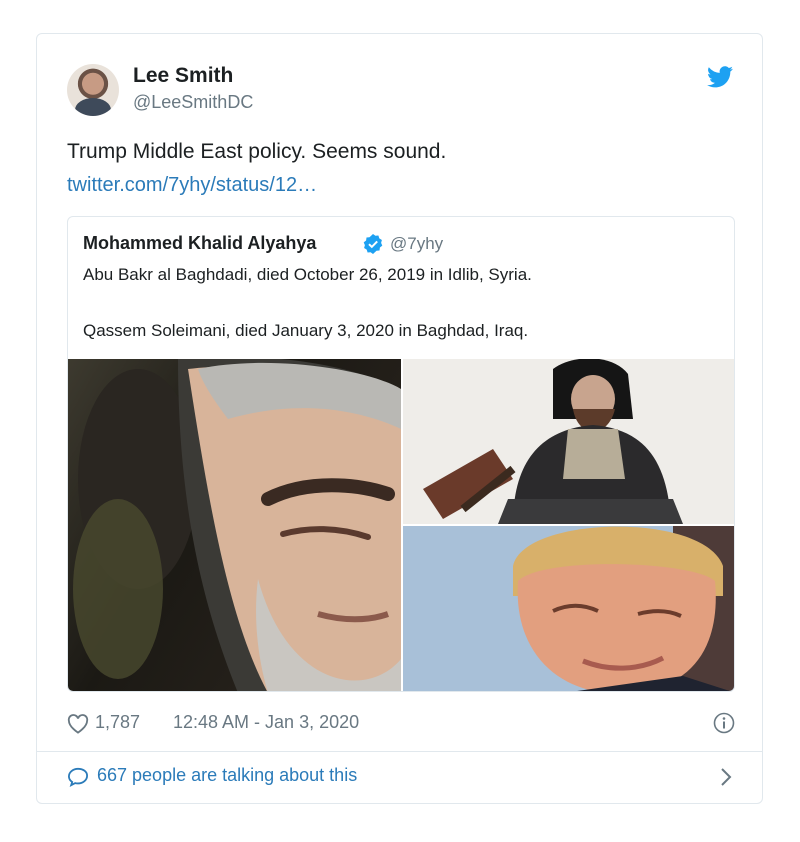 Image resolution: width=800 pixels, height=842 pixels. Describe the element at coordinates (257, 151) in the screenshot. I see `tweet-text: Trump Middle East policy. Seems sound.` at that location.